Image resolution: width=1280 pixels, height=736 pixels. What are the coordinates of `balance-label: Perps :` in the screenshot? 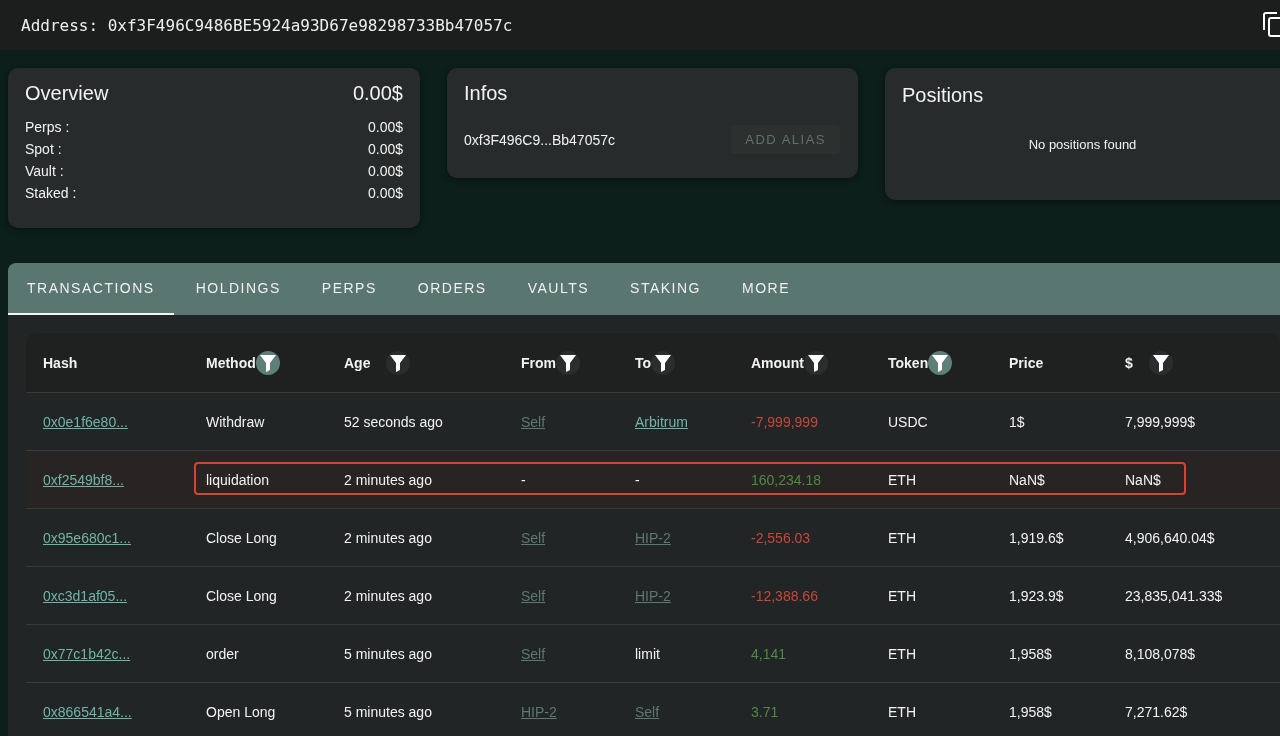 It's located at (47, 127).